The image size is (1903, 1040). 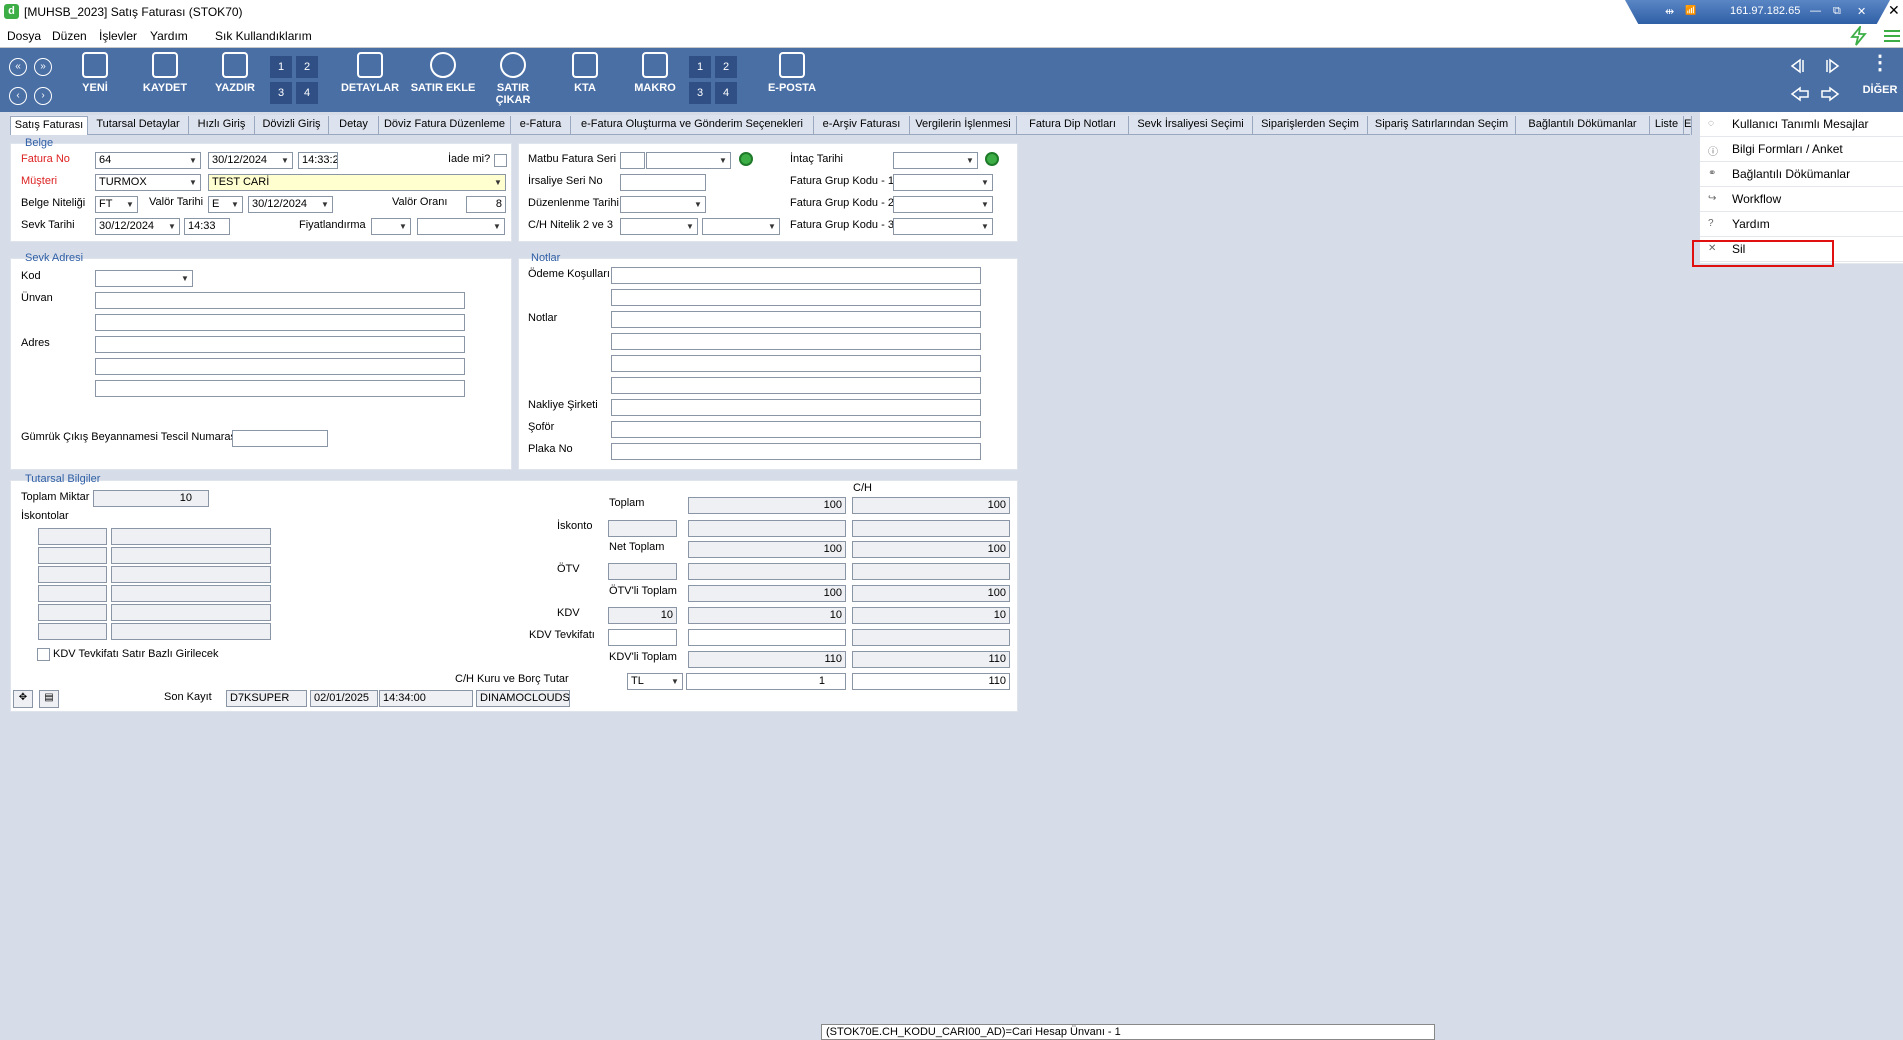 I want to click on clipboard-icon: ▤, so click(x=49, y=699).